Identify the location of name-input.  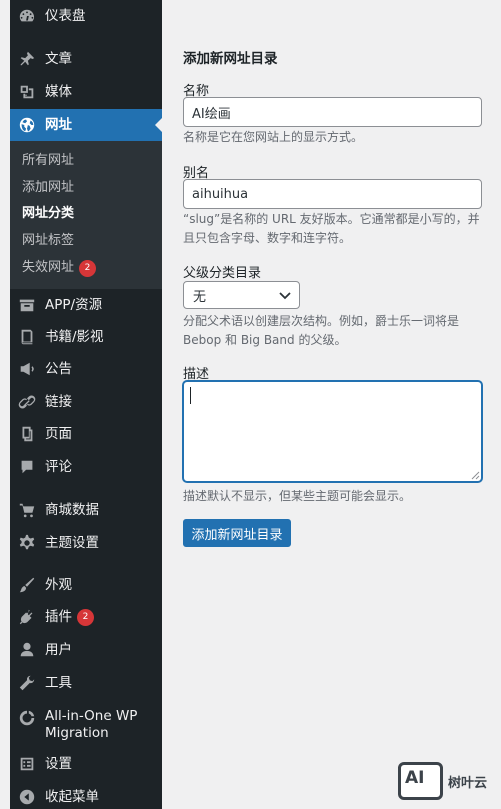
(332, 112).